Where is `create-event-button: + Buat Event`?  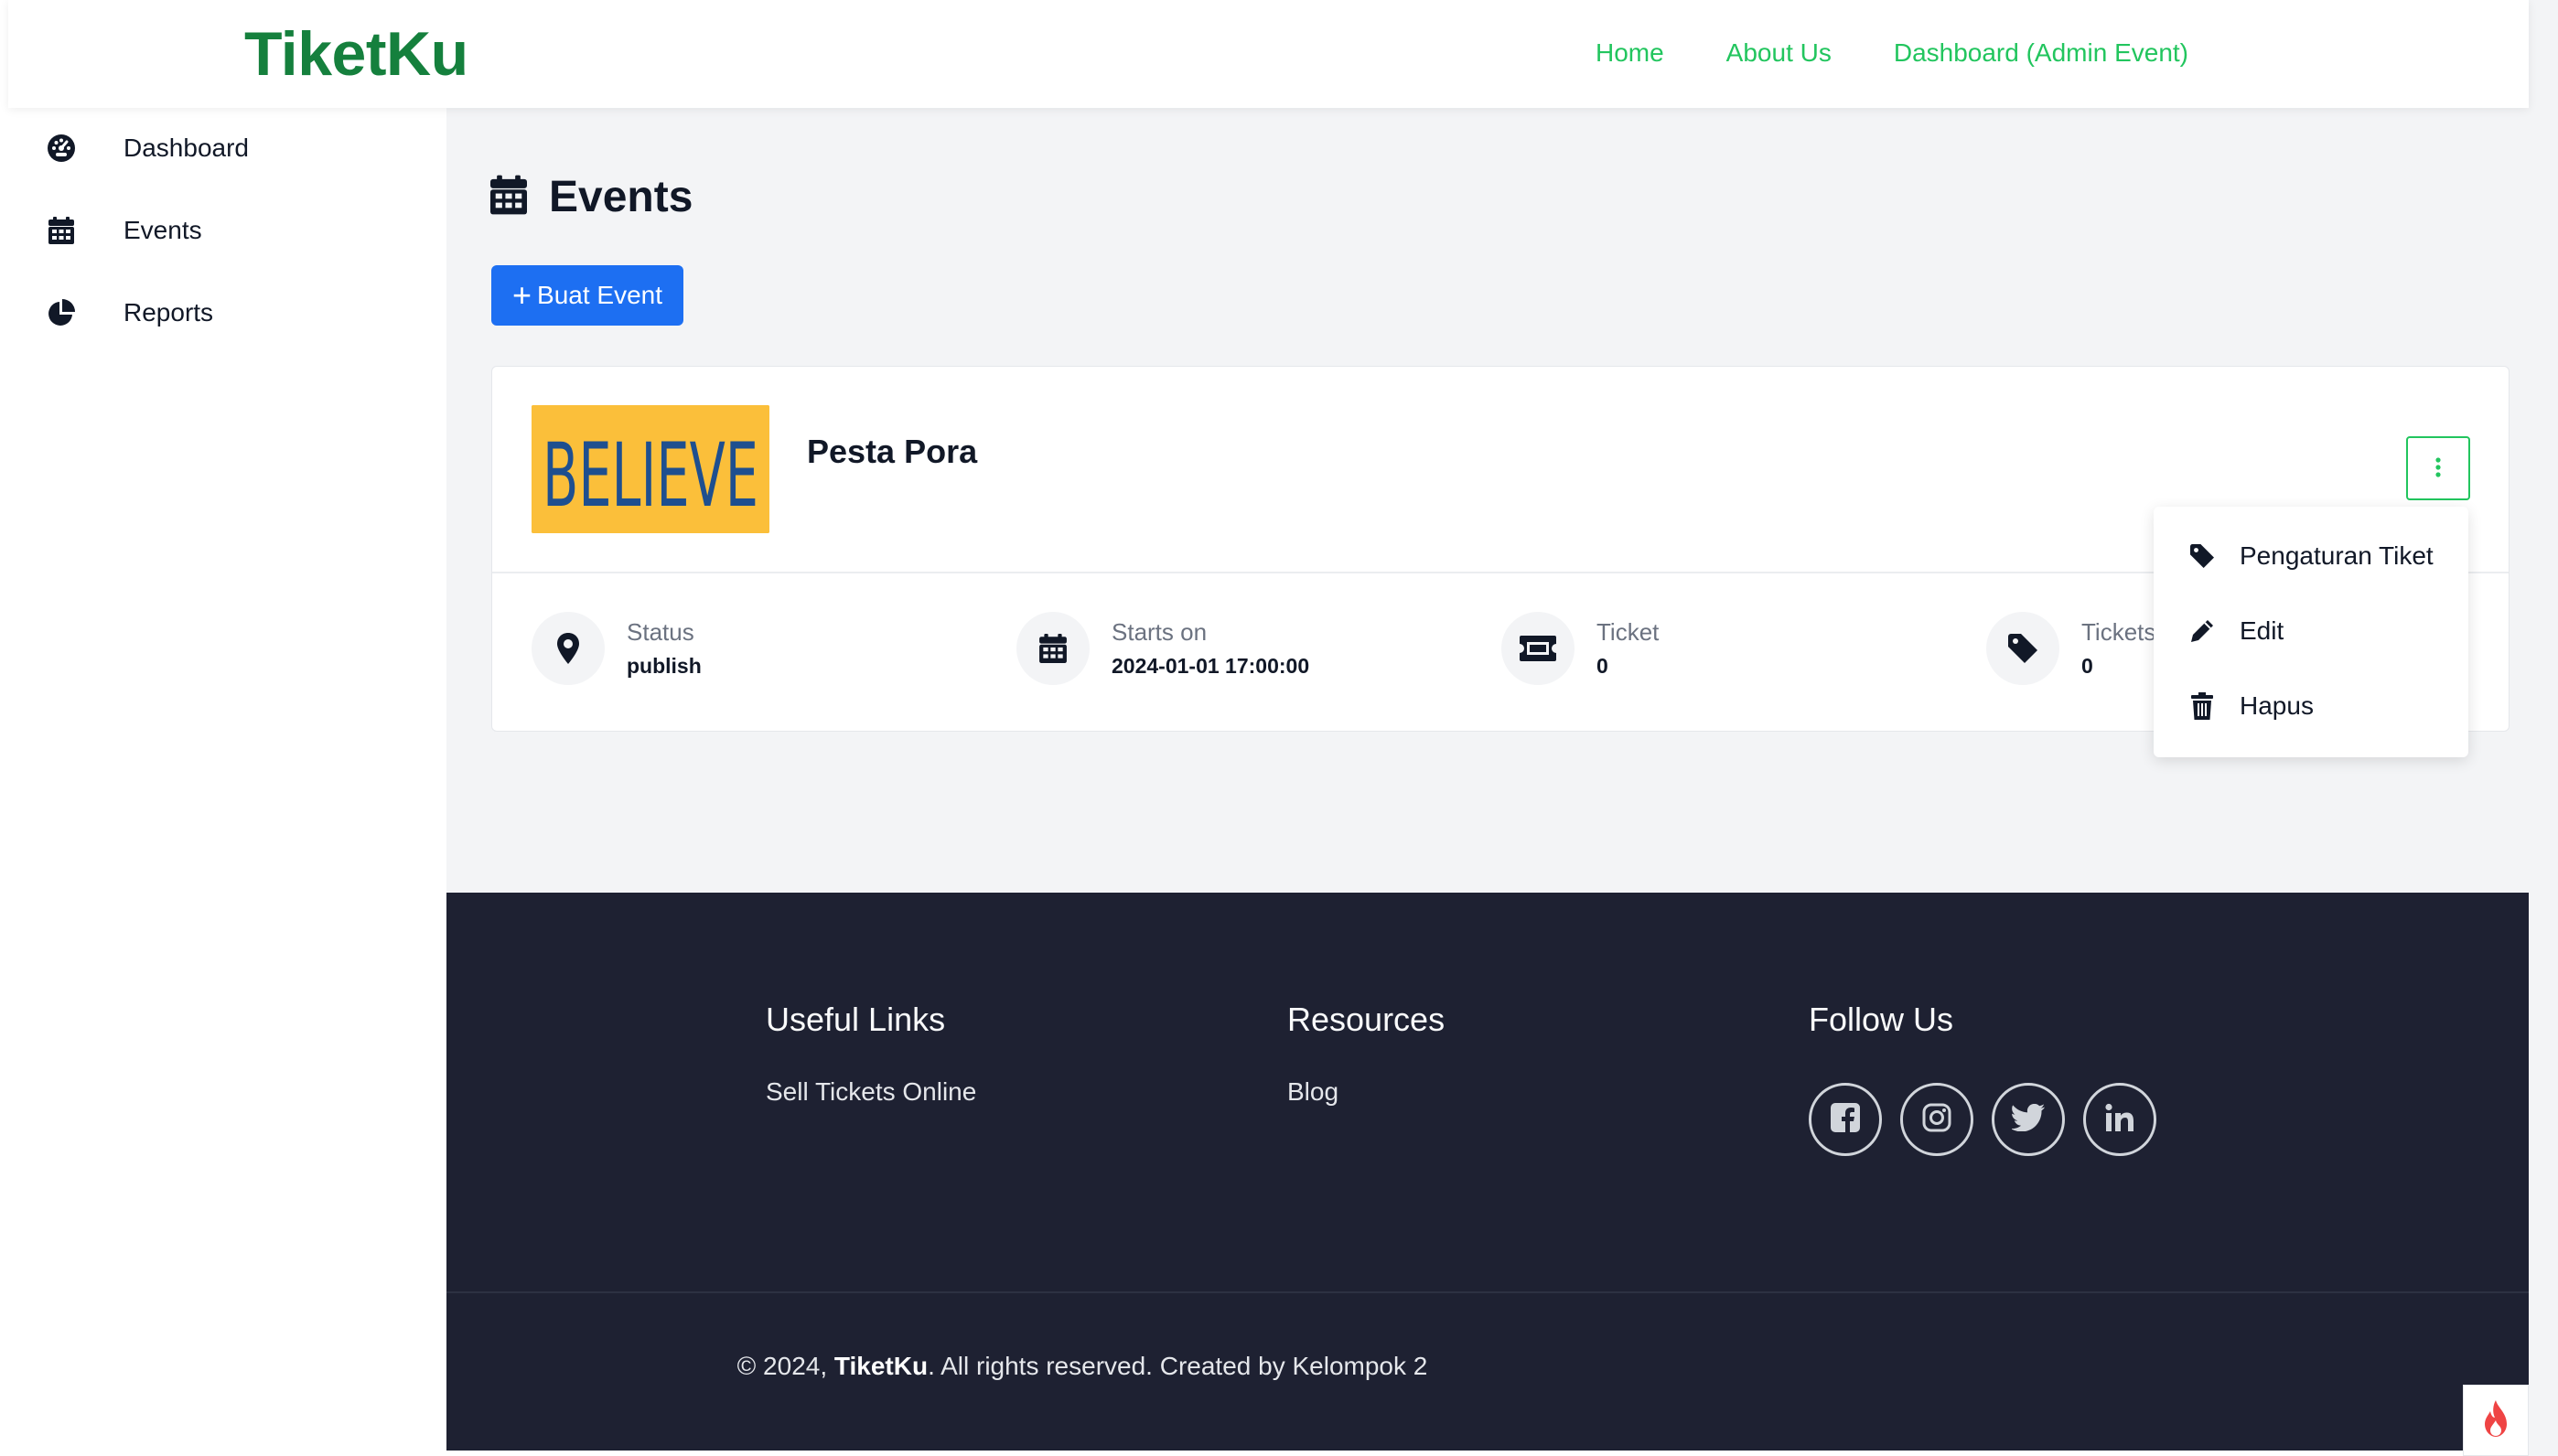 create-event-button: + Buat Event is located at coordinates (587, 295).